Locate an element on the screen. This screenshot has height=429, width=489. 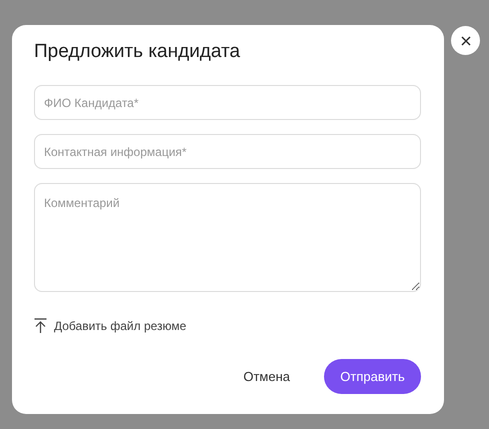
dialog-title: Предложить кандидата is located at coordinates (137, 52).